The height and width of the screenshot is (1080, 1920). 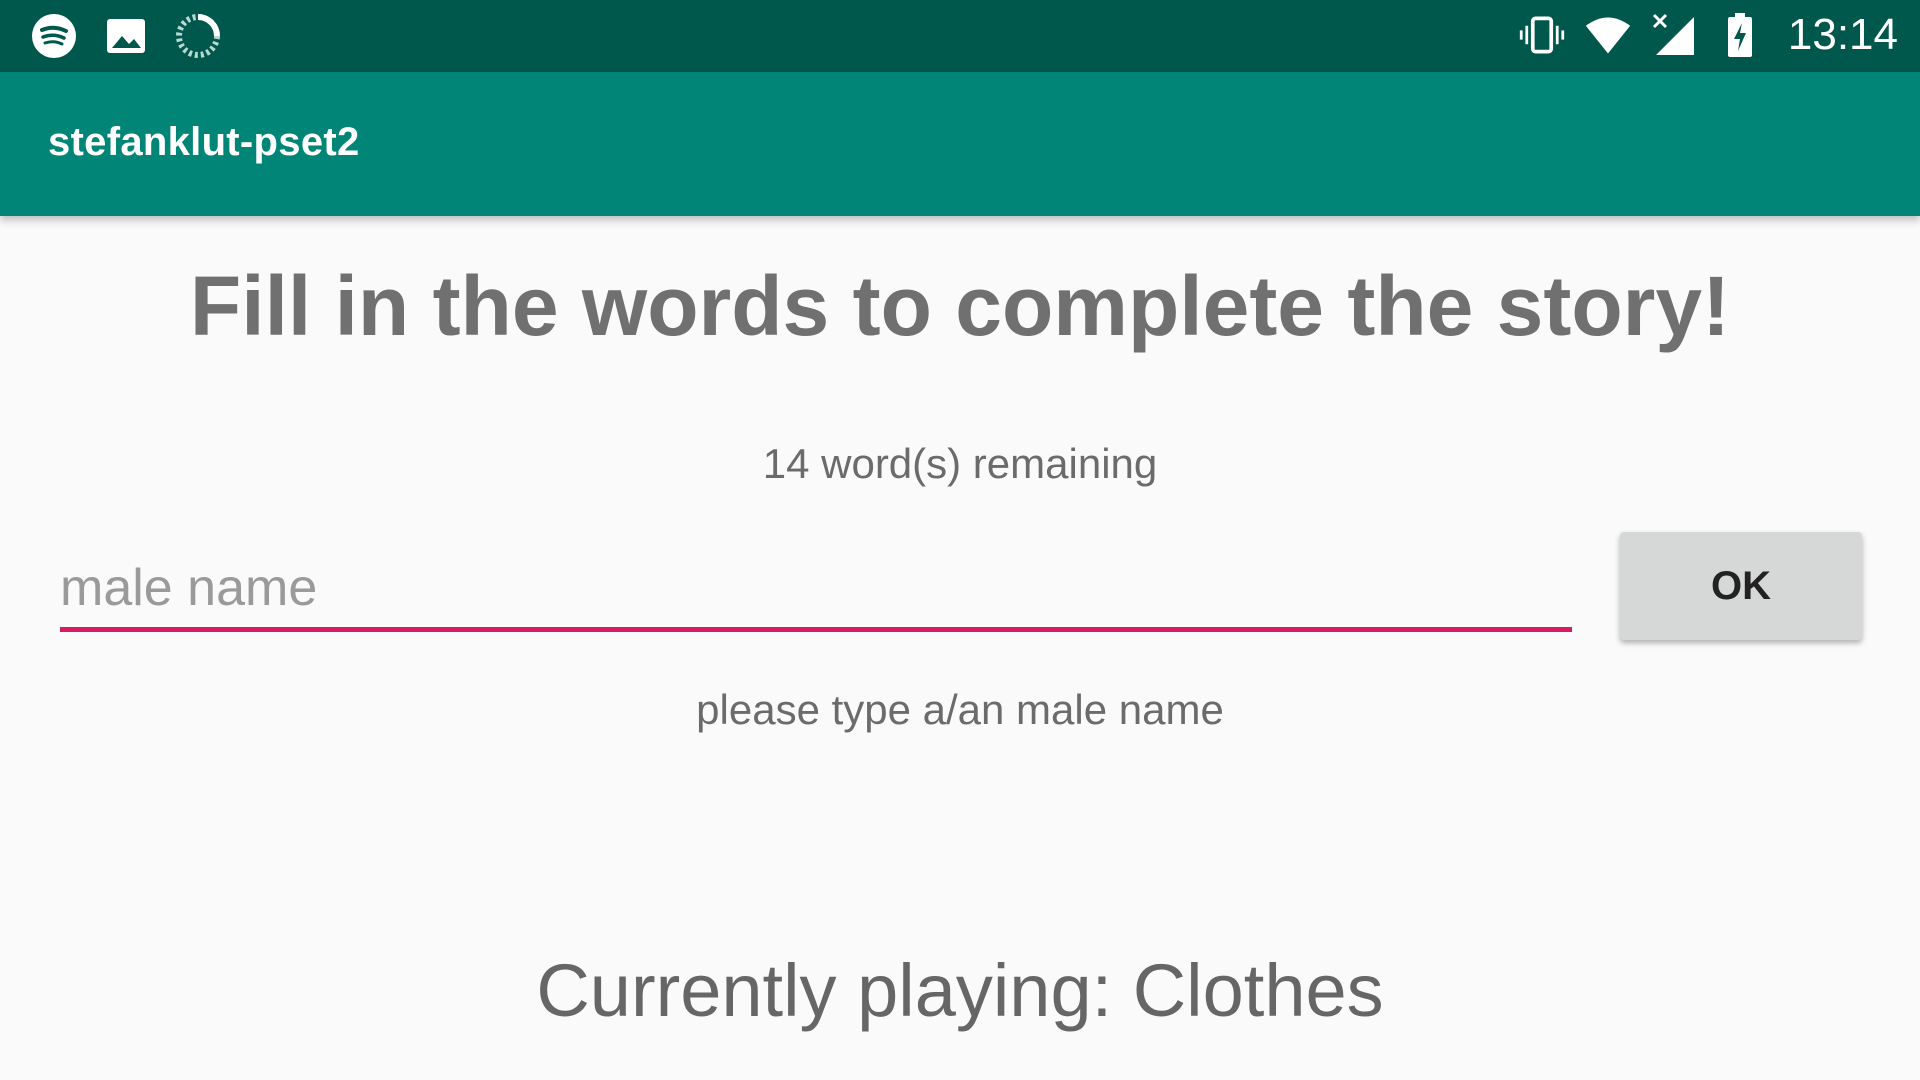 I want to click on image-icon, so click(x=126, y=36).